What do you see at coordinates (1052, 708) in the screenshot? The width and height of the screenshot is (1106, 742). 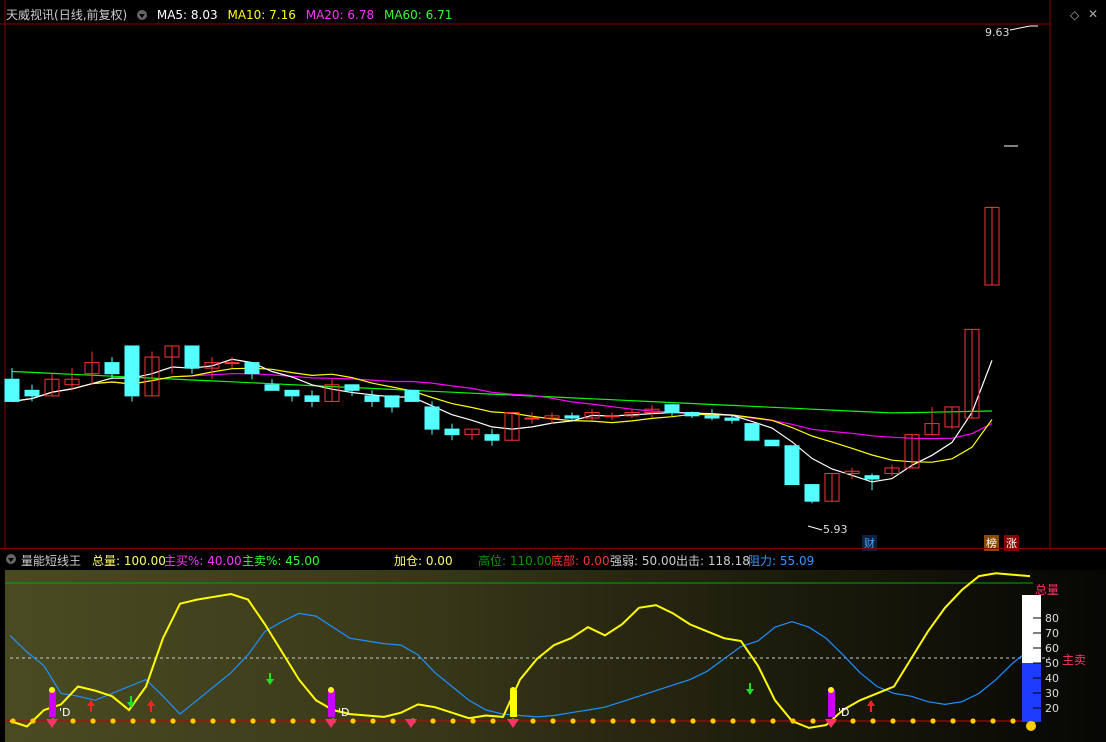 I see `gauge-tick-label: 20` at bounding box center [1052, 708].